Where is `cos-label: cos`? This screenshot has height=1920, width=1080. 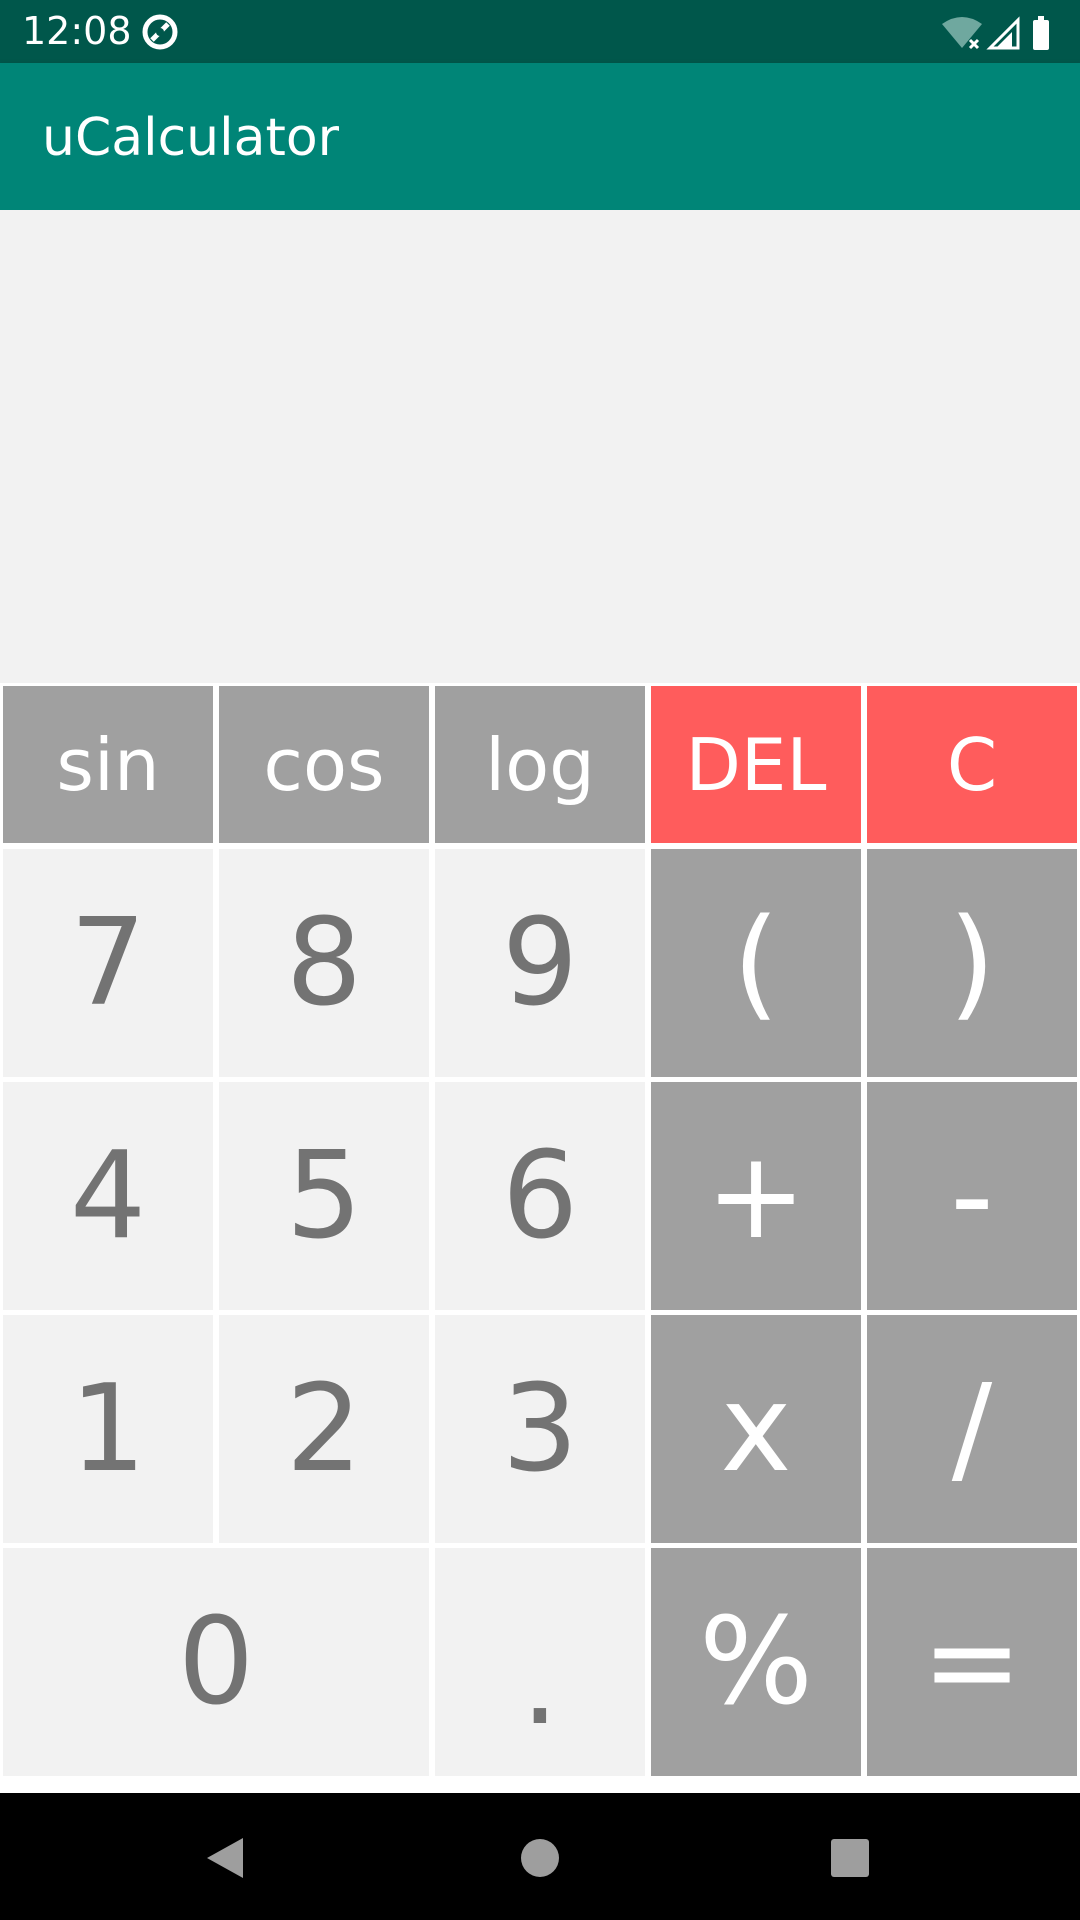 cos-label: cos is located at coordinates (324, 764).